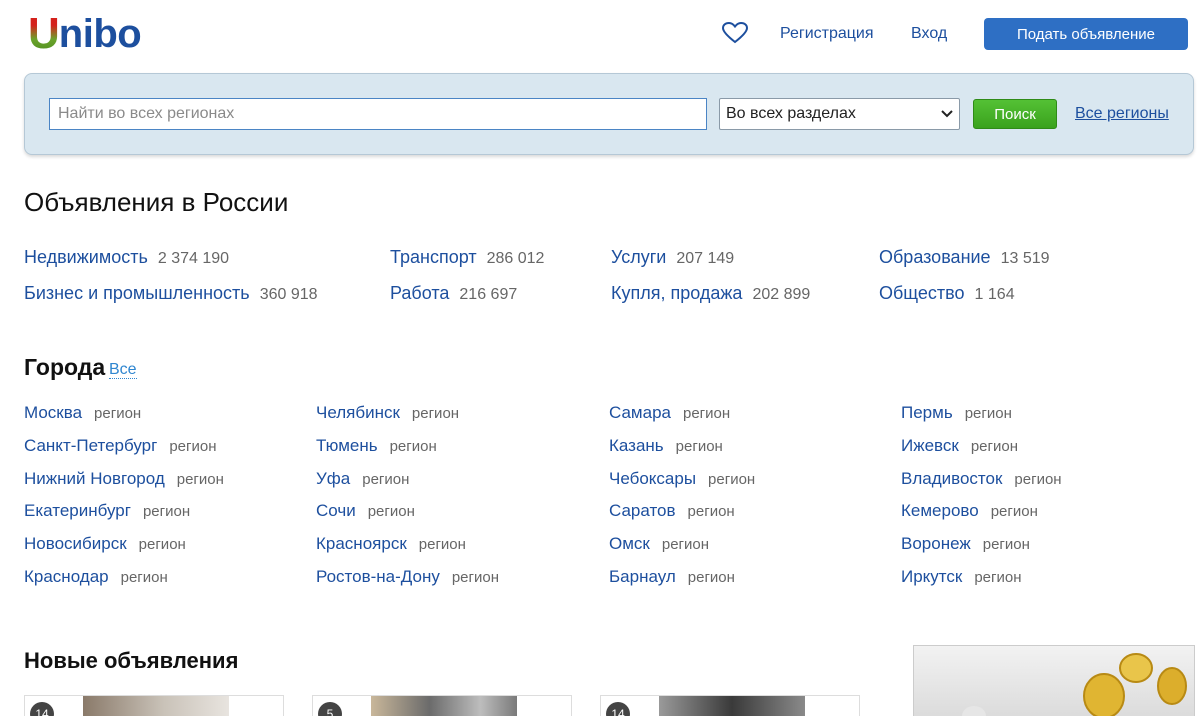 This screenshot has height=716, width=1200. What do you see at coordinates (927, 412) in the screenshot?
I see `city-link: Пермь` at bounding box center [927, 412].